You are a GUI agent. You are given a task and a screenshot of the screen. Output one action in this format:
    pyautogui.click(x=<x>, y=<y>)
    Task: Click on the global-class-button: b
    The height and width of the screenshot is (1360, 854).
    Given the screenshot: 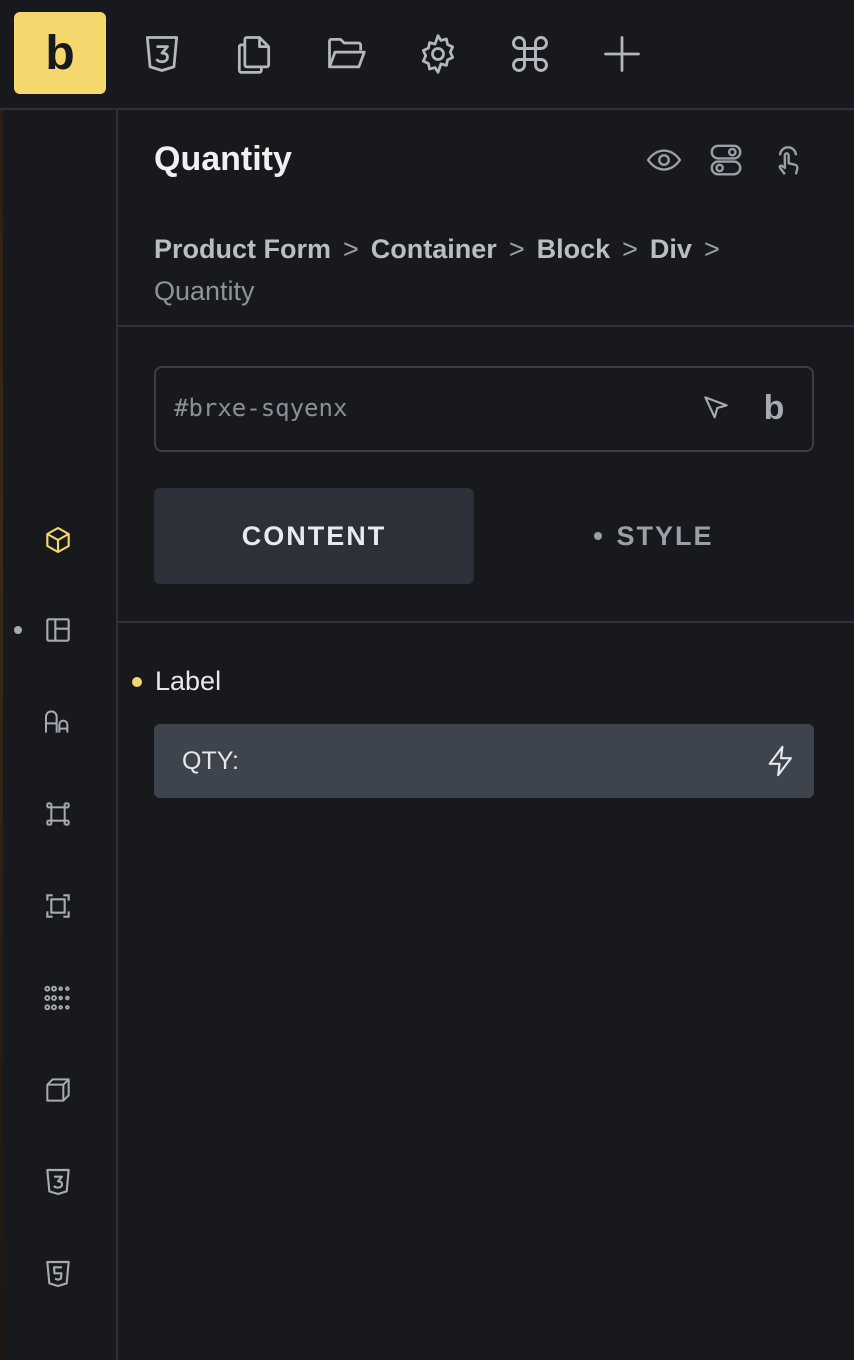 What is the action you would take?
    pyautogui.click(x=774, y=408)
    